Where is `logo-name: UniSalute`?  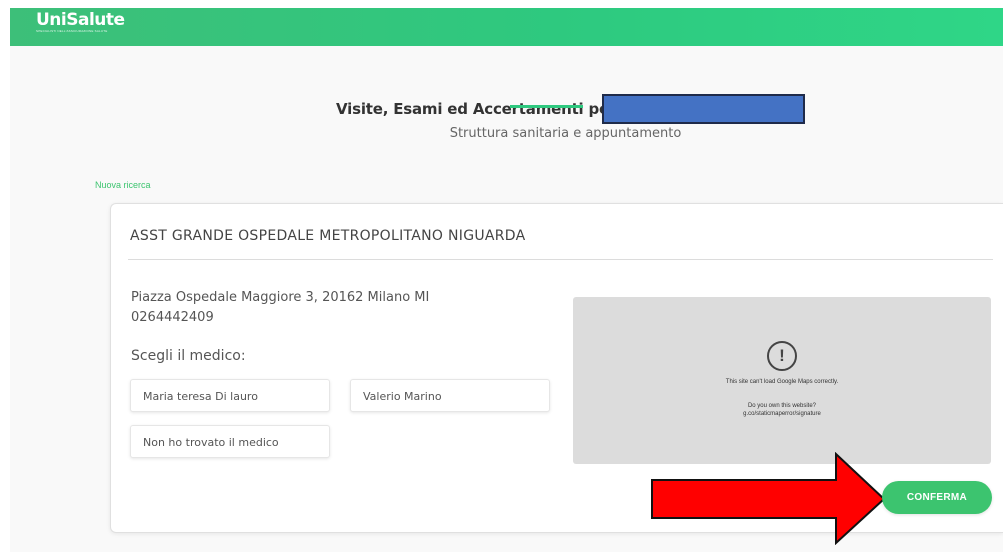 logo-name: UniSalute is located at coordinates (80, 20).